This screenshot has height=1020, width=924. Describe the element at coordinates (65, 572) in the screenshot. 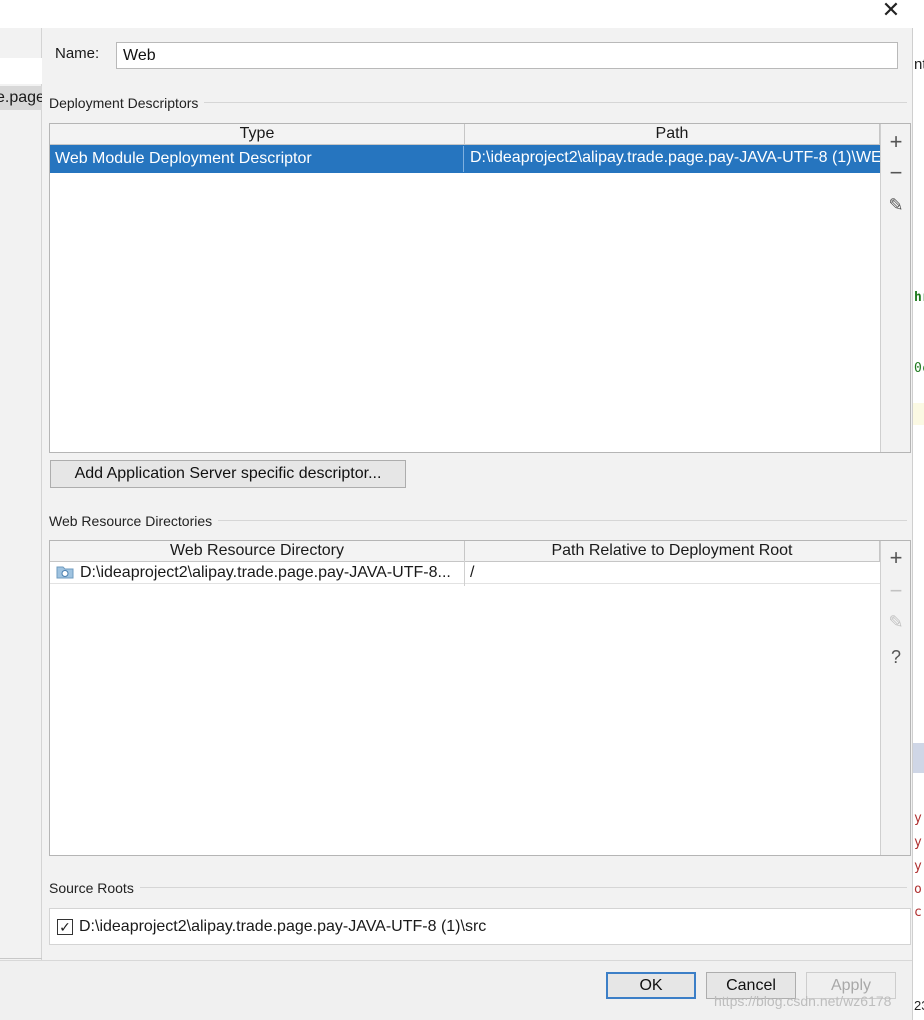

I see `web-folder-icon` at that location.